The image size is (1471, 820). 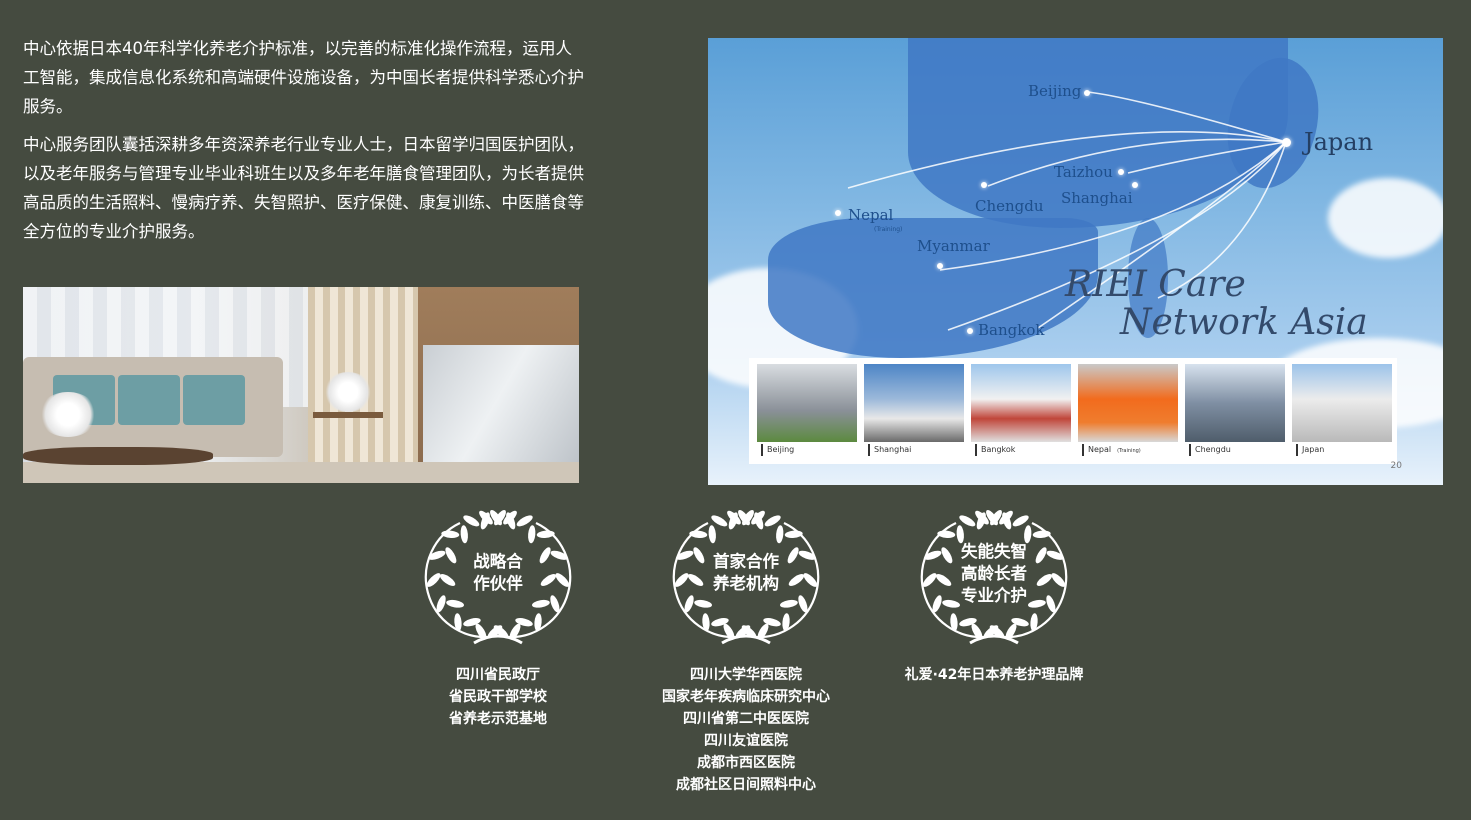 I want to click on partner-item: 成都社区日间照料中心, so click(x=746, y=785).